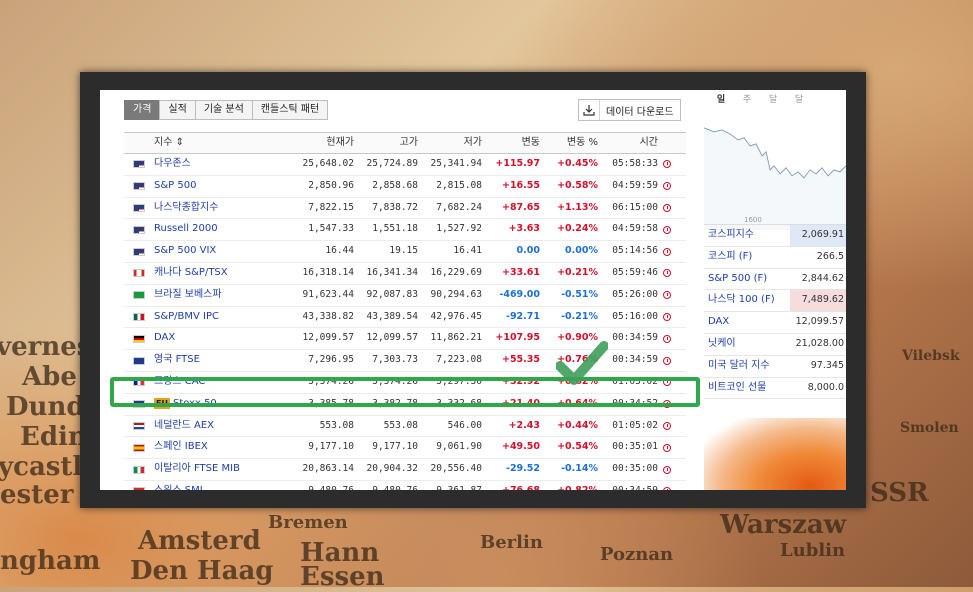 This screenshot has width=973, height=592. I want to click on index-name-link: 이탈리아 FTSE MIB, so click(224, 469).